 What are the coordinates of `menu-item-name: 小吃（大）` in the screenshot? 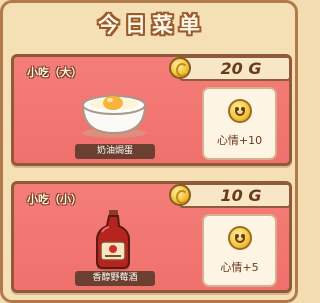 It's located at (54, 72).